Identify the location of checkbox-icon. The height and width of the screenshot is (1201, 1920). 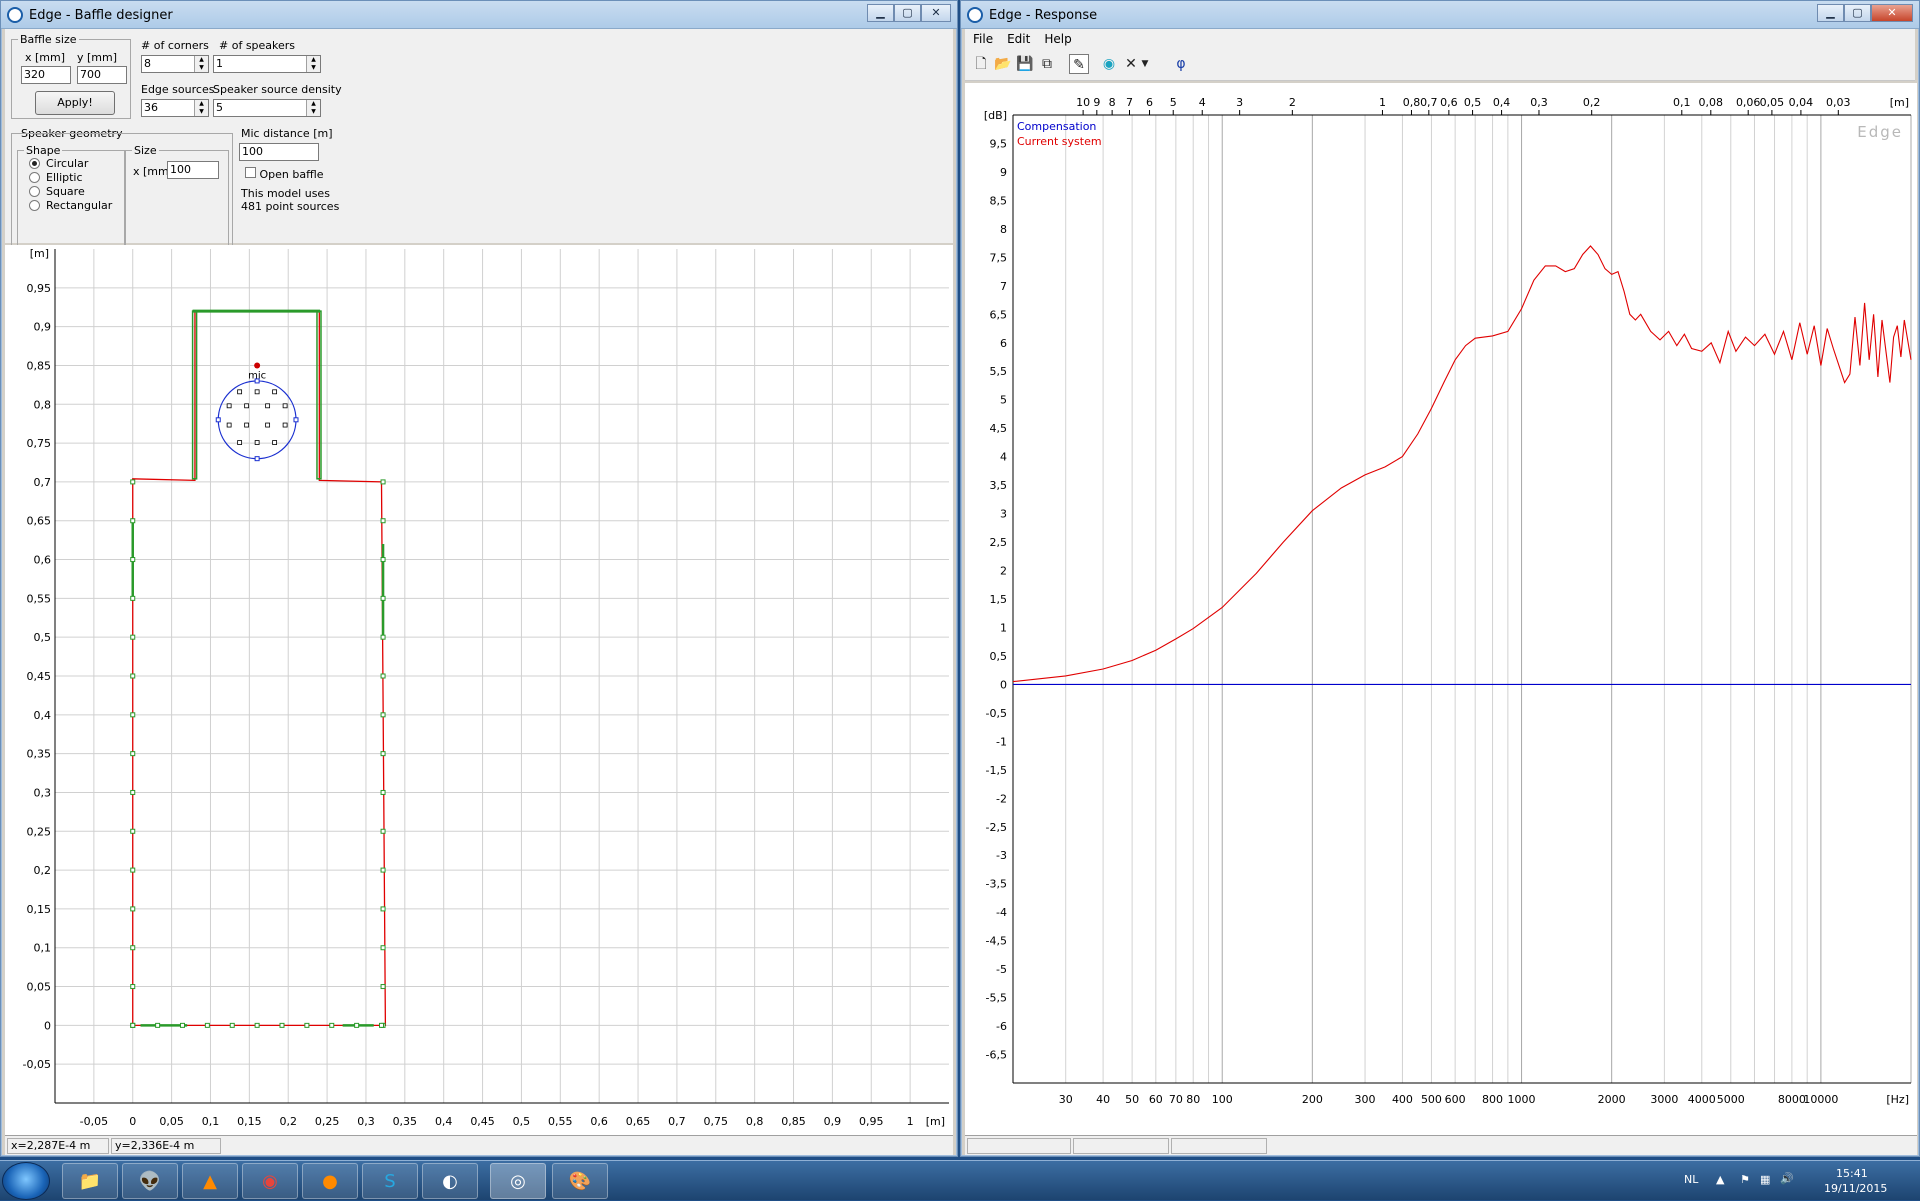
(250, 172).